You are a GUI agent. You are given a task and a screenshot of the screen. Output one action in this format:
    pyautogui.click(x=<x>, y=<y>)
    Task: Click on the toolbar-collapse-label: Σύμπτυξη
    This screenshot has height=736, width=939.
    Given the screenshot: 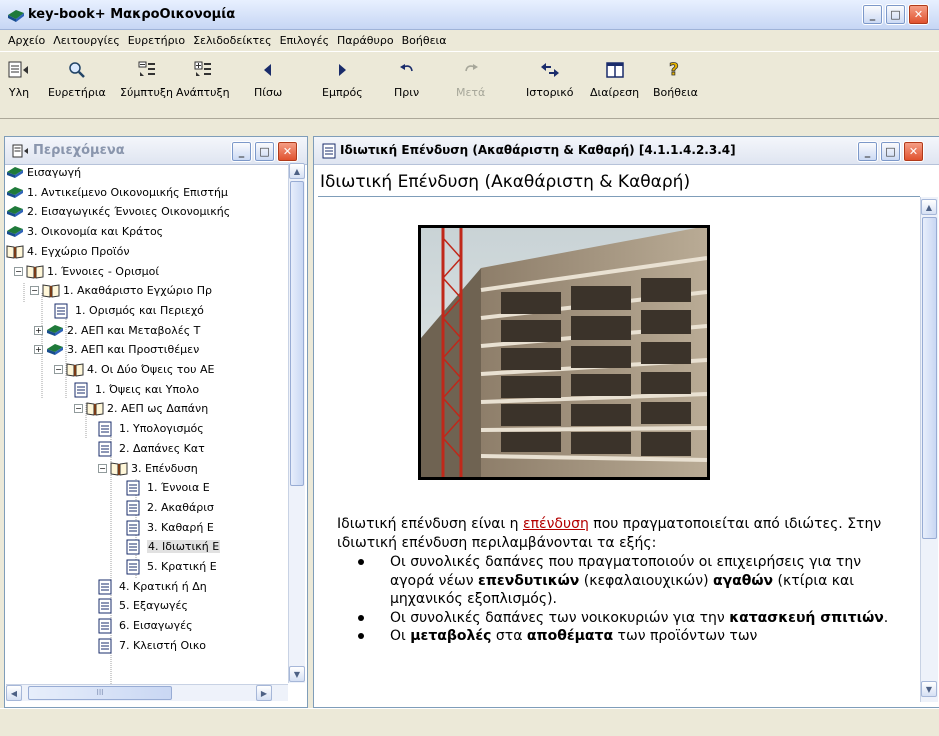 What is the action you would take?
    pyautogui.click(x=147, y=92)
    